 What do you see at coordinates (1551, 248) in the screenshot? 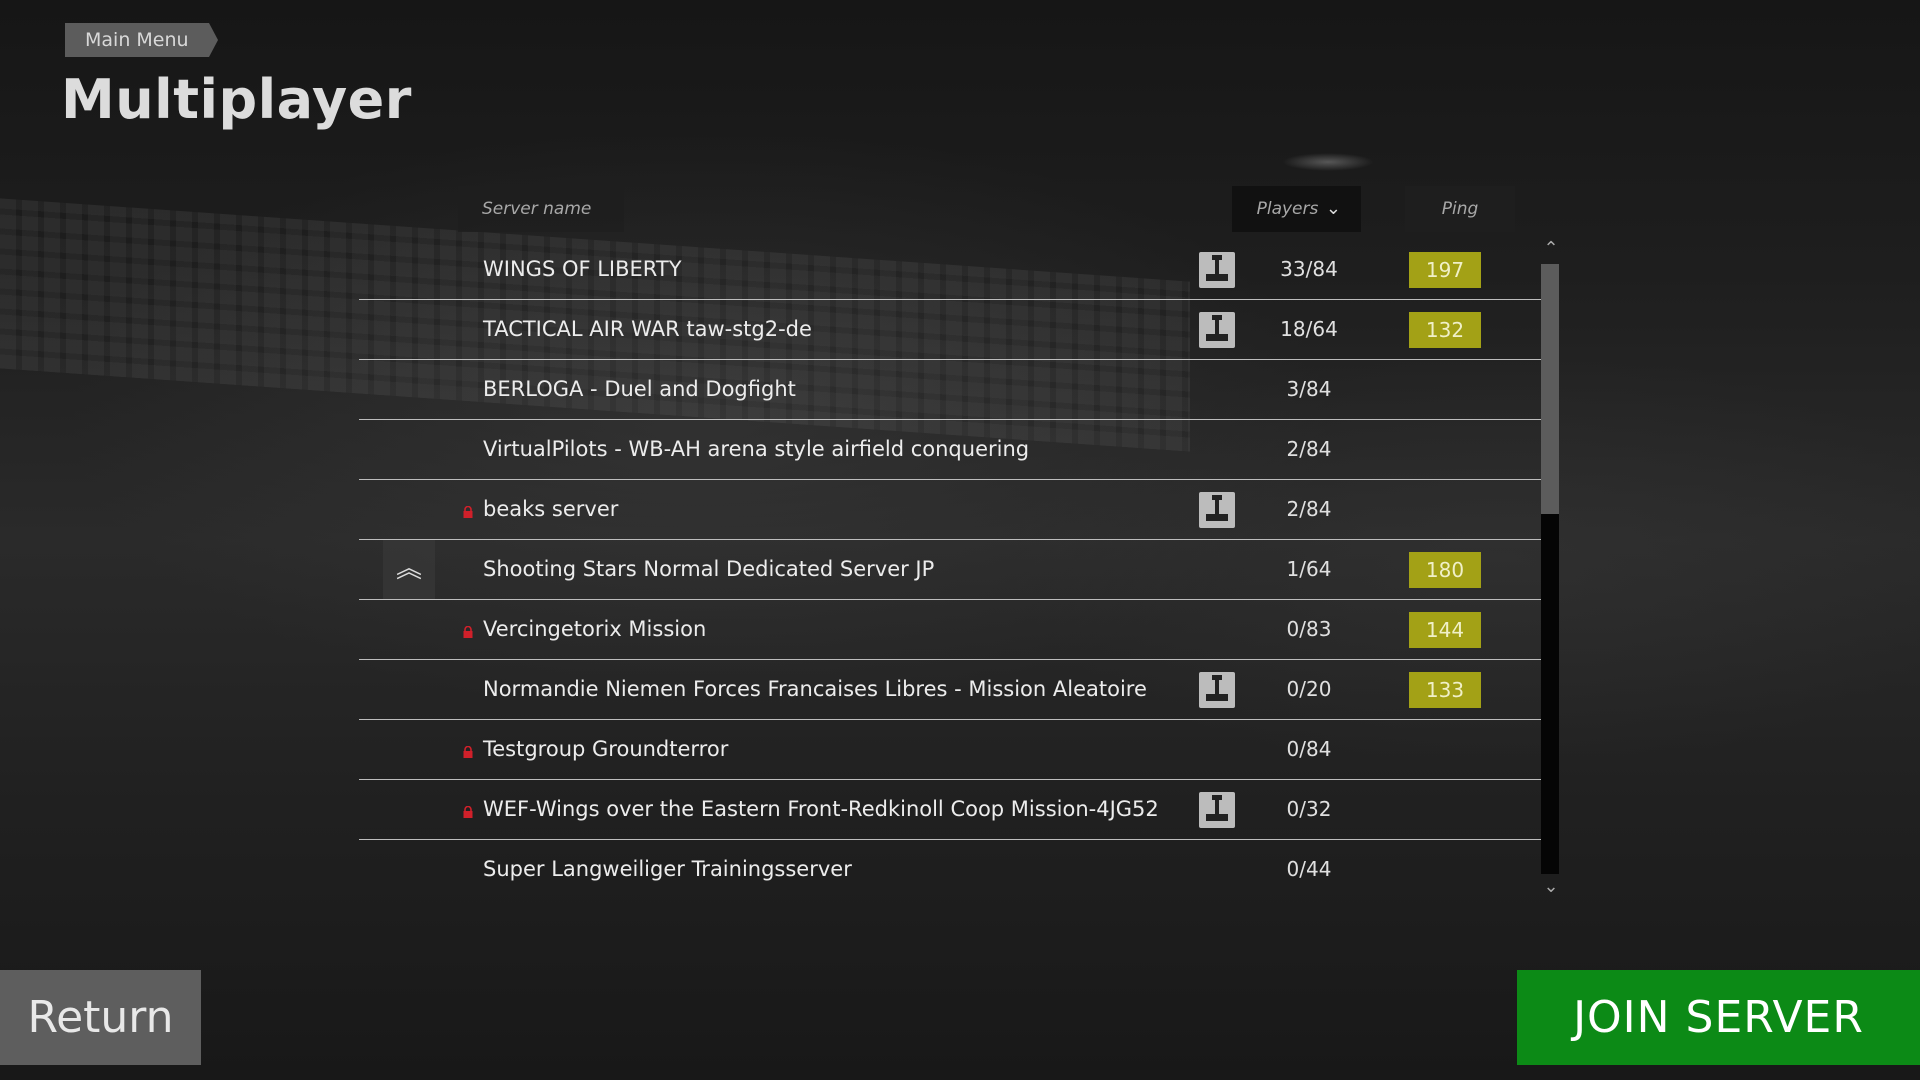
I see `scroll-up-icon: ⌃` at bounding box center [1551, 248].